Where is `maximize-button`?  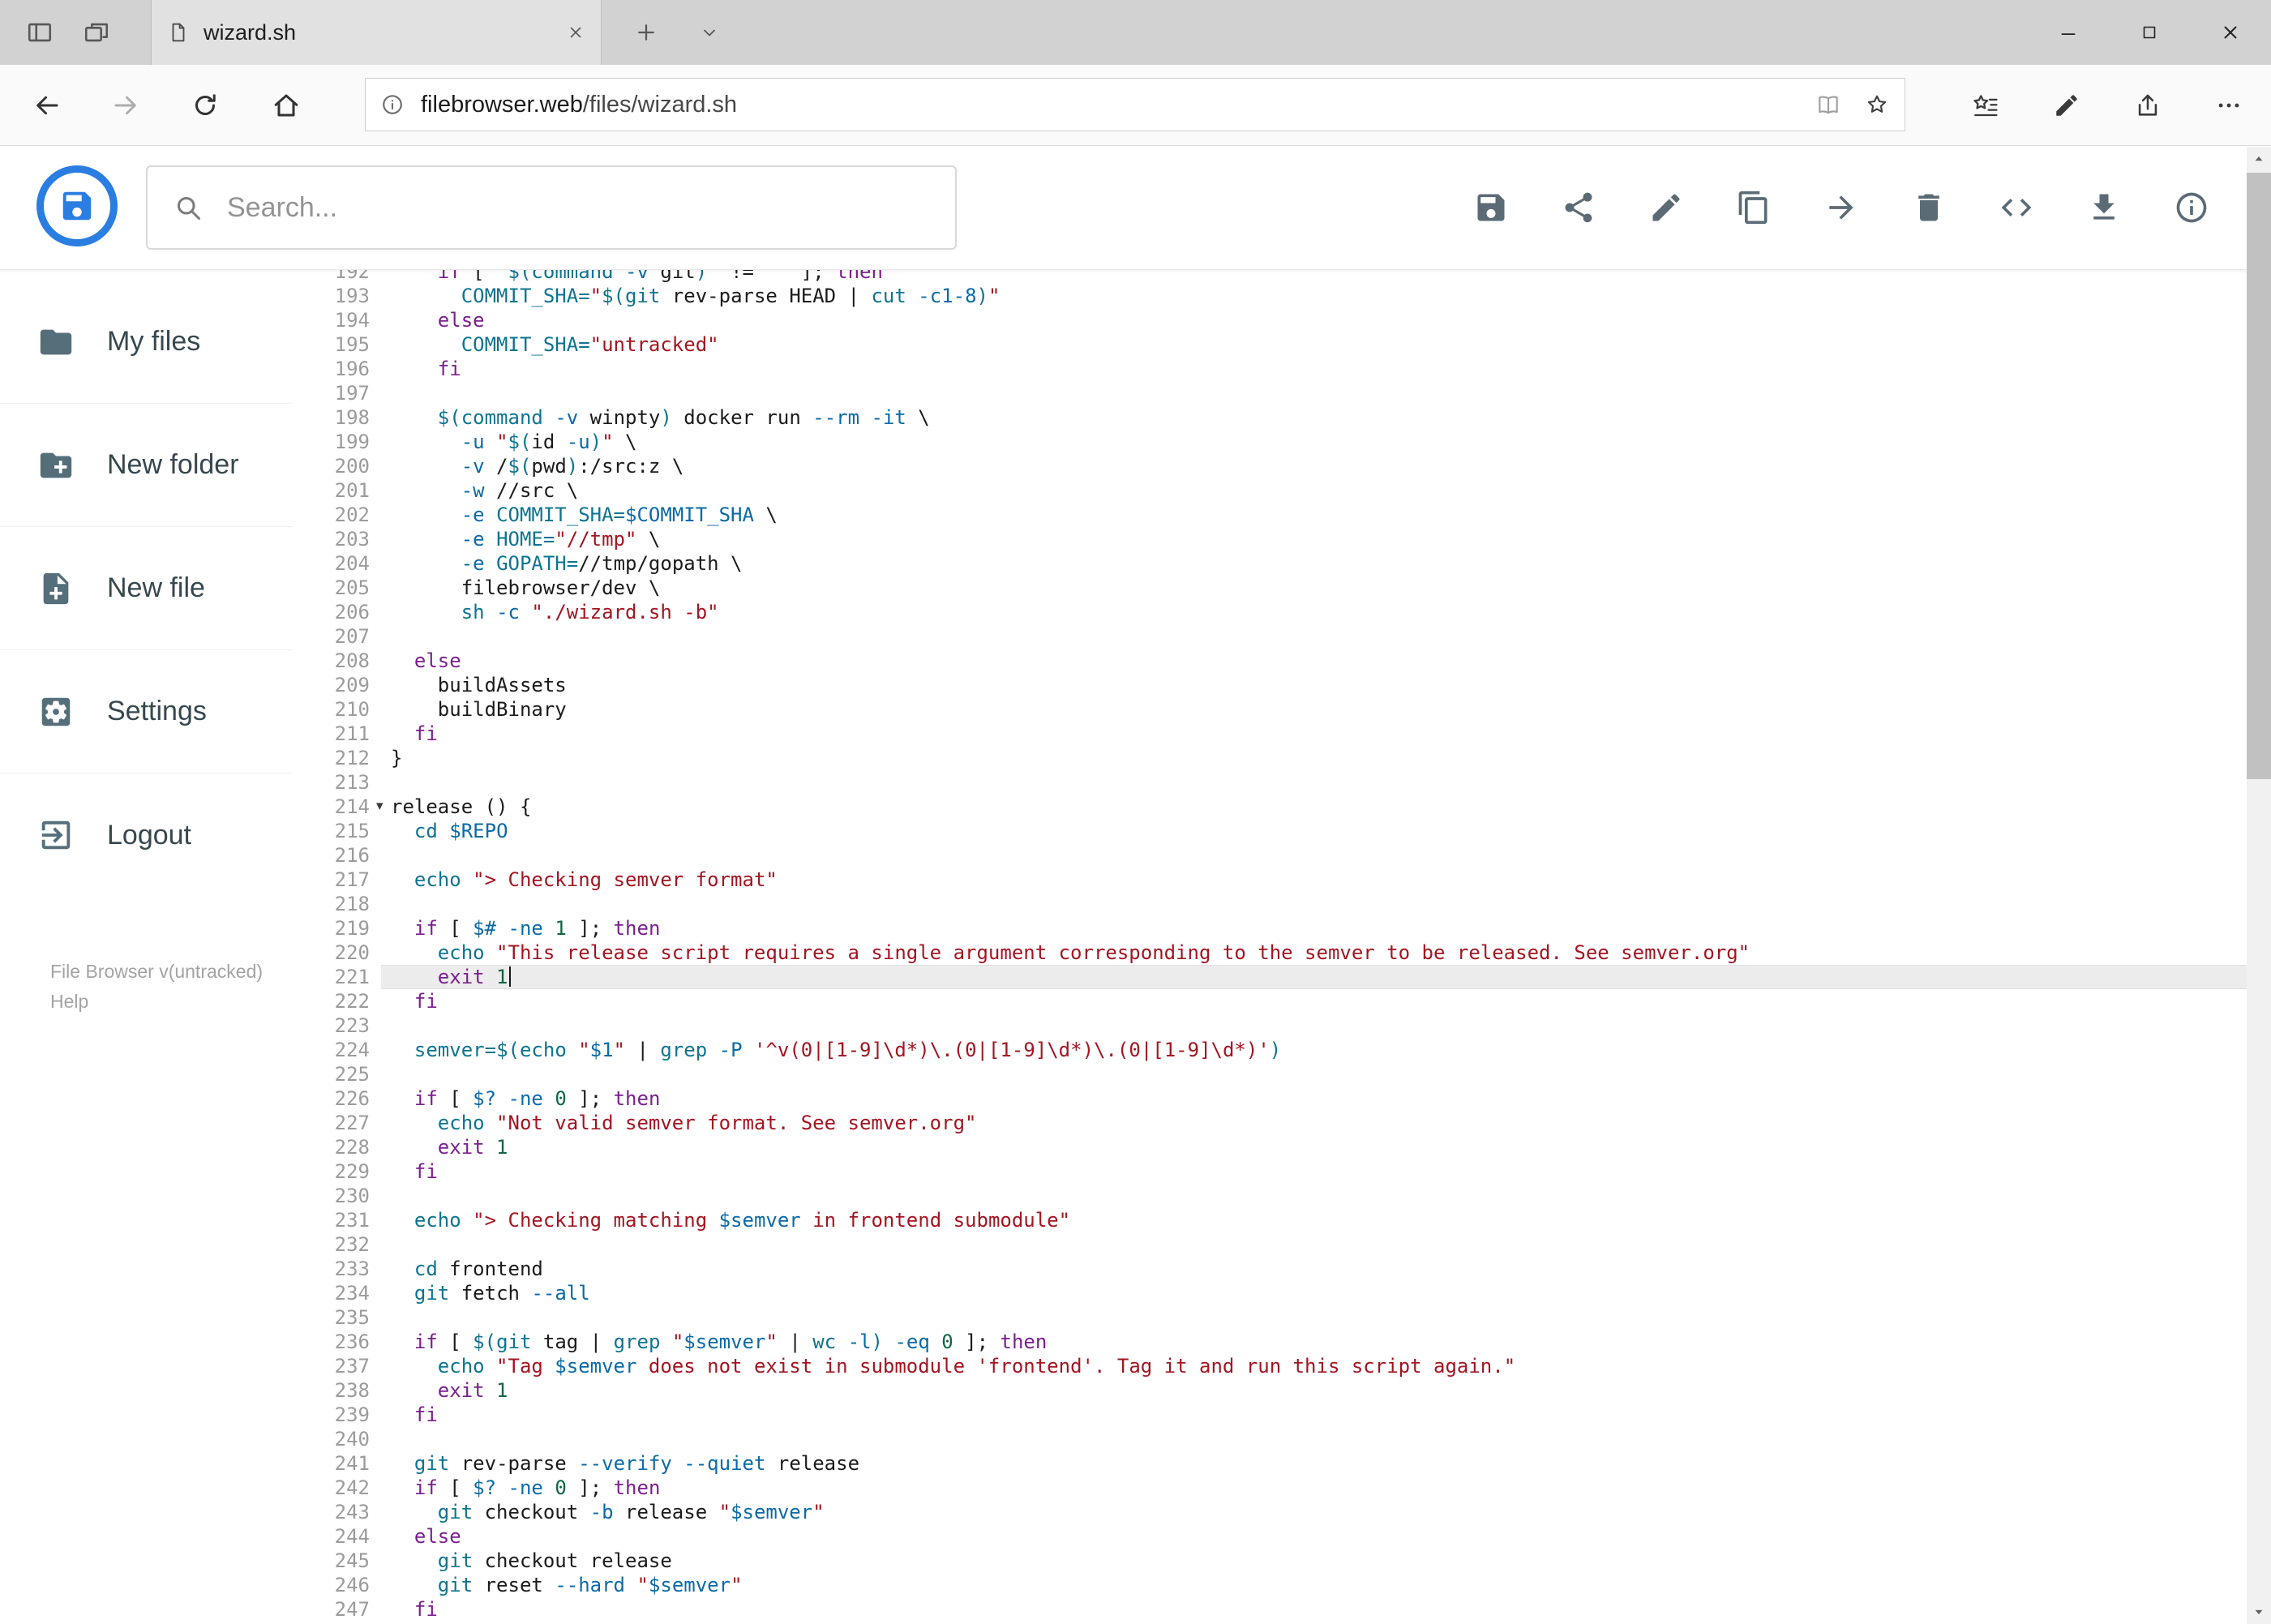
maximize-button is located at coordinates (2150, 33).